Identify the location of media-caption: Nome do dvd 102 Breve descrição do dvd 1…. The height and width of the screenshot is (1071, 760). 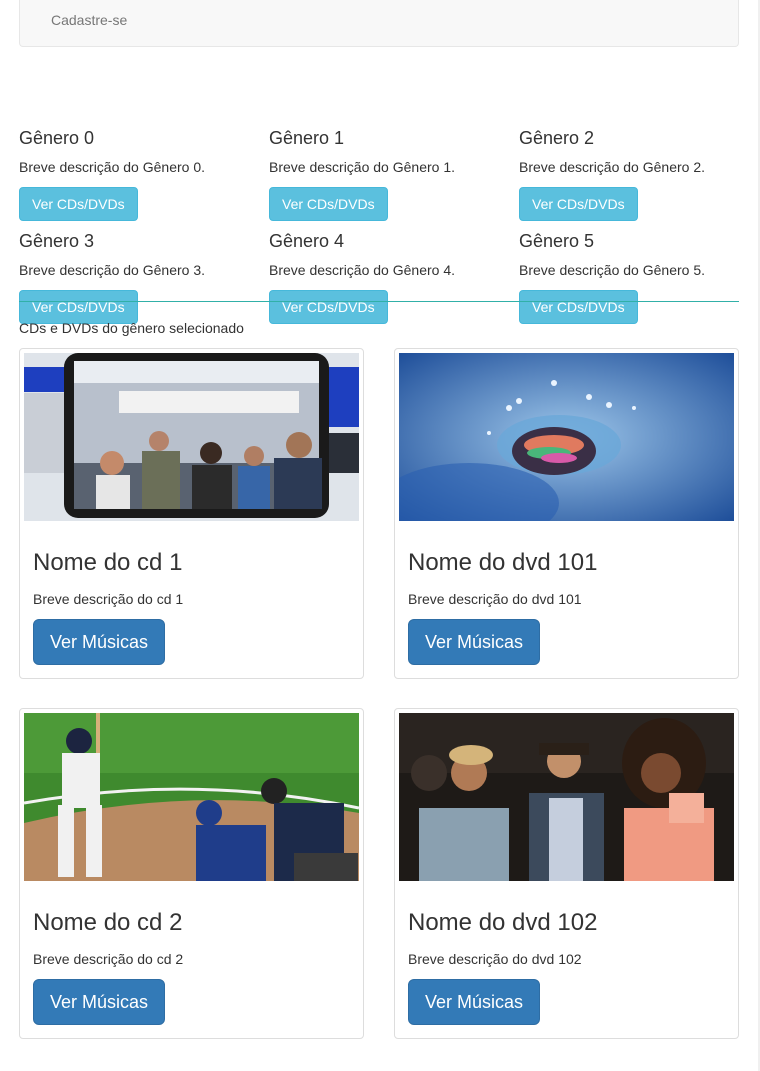
(566, 957).